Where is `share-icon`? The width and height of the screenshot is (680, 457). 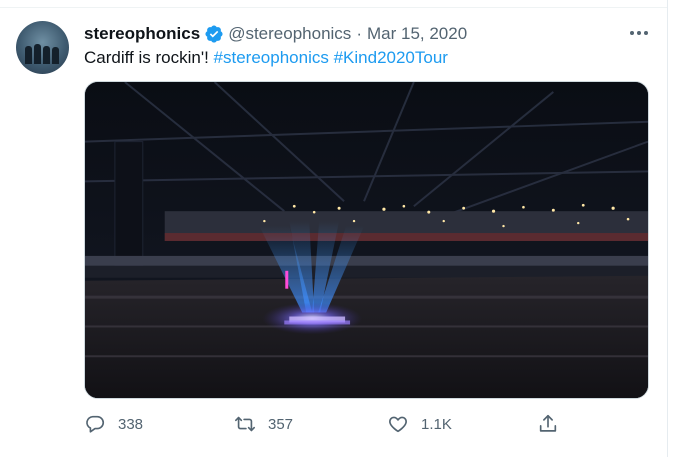 share-icon is located at coordinates (548, 423).